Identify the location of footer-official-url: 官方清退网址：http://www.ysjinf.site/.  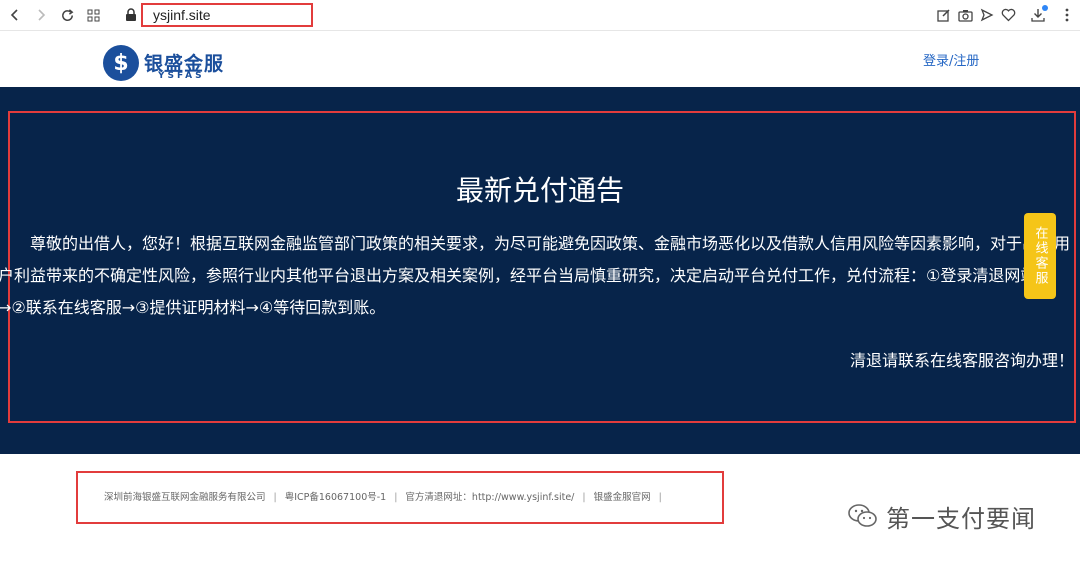
(489, 496).